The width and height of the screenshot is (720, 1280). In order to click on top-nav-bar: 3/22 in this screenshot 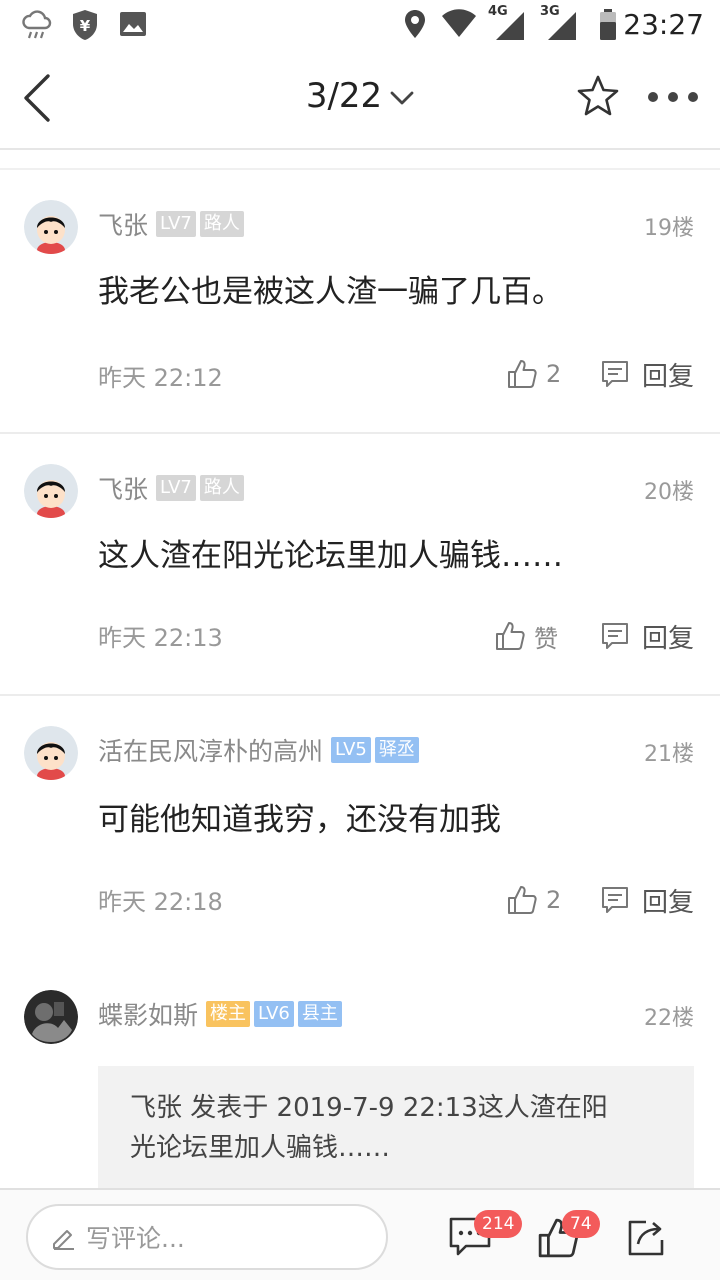, I will do `click(360, 99)`.